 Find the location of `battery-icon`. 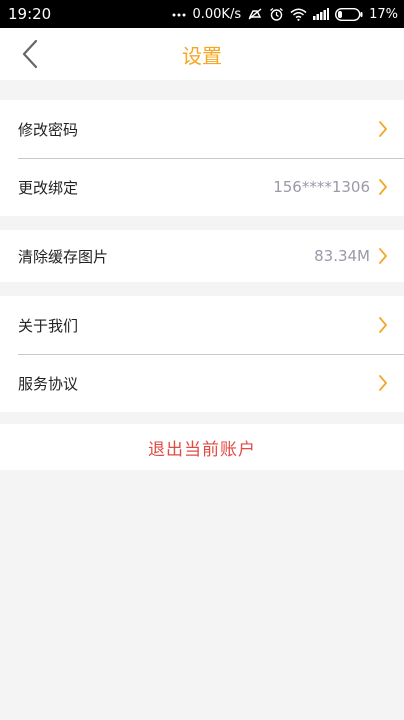

battery-icon is located at coordinates (349, 14).